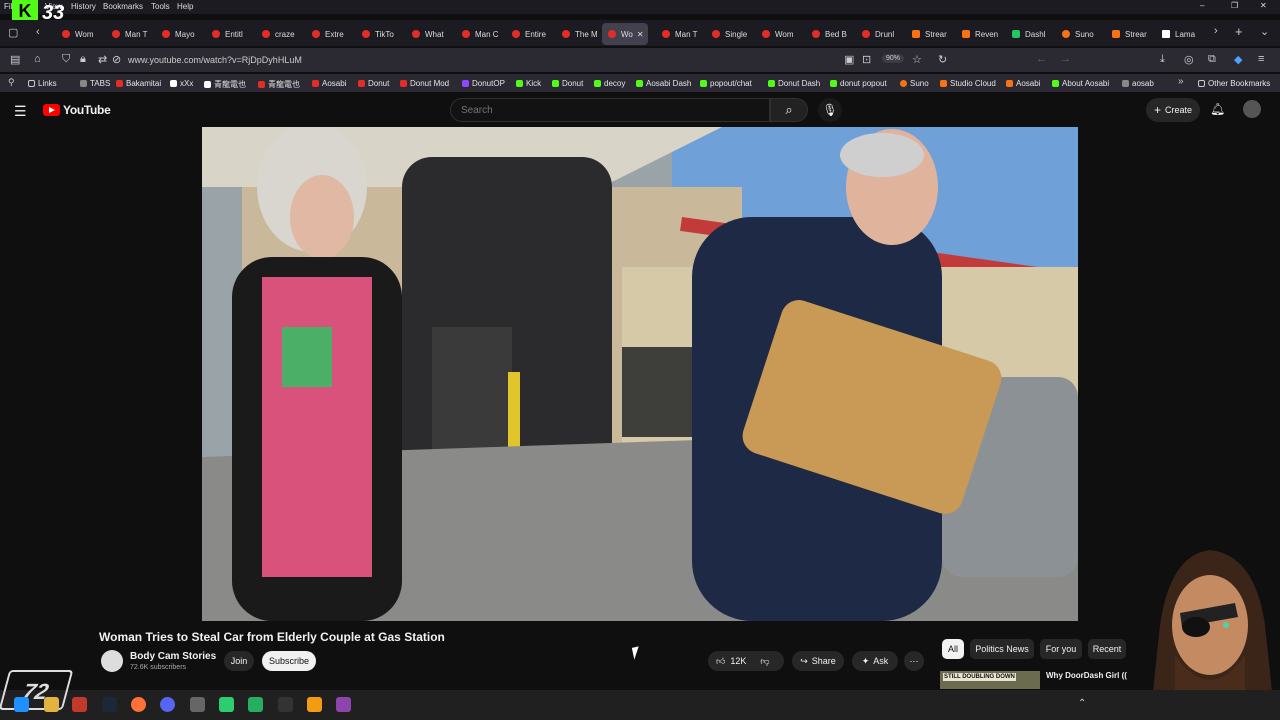 This screenshot has height=720, width=1280. What do you see at coordinates (917, 59) in the screenshot?
I see `bookmark-star-icon: ☆` at bounding box center [917, 59].